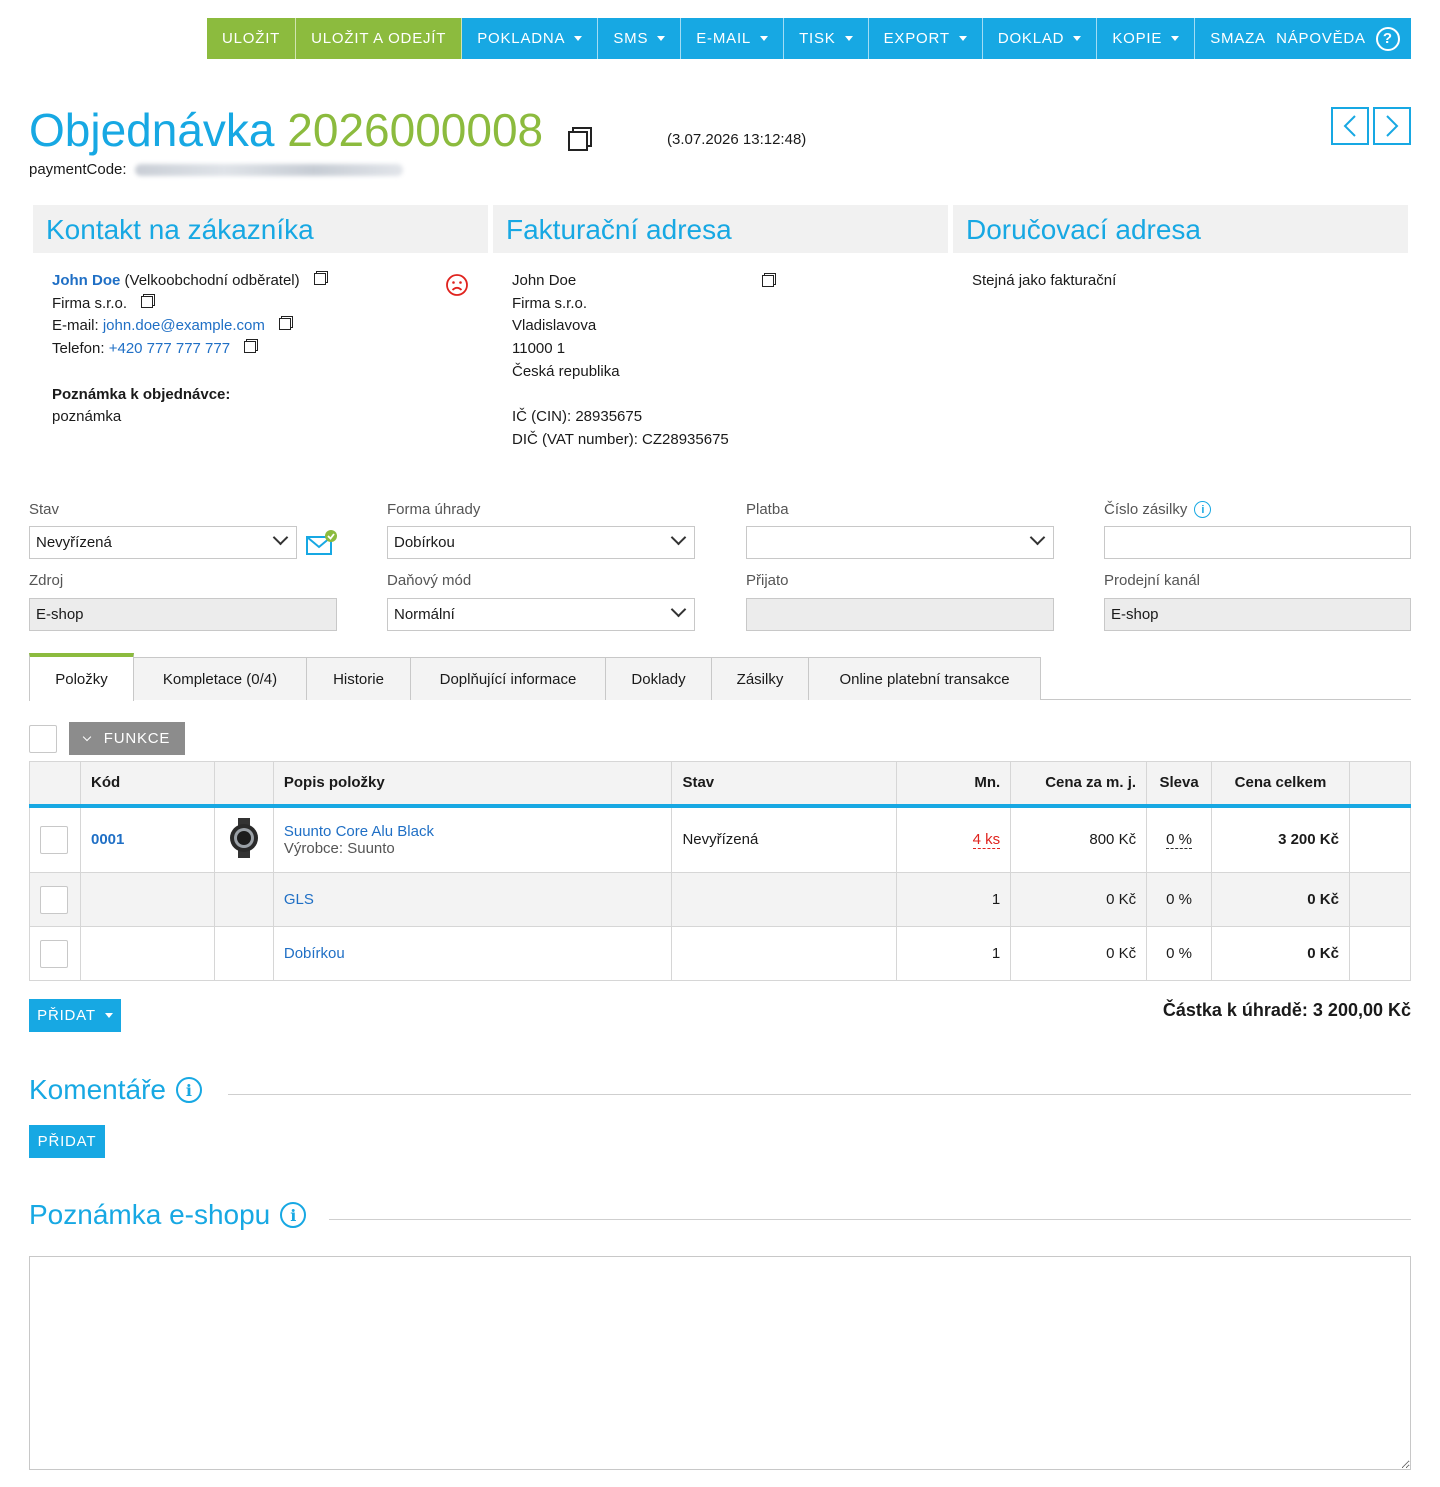 The height and width of the screenshot is (1487, 1440). I want to click on chevron-right-icon, so click(1392, 126).